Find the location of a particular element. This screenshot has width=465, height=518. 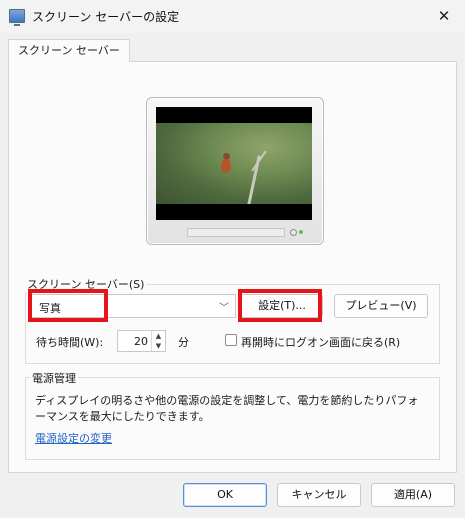

title-bar: スクリーン セーバーの設定 ✕ is located at coordinates (232, 16).